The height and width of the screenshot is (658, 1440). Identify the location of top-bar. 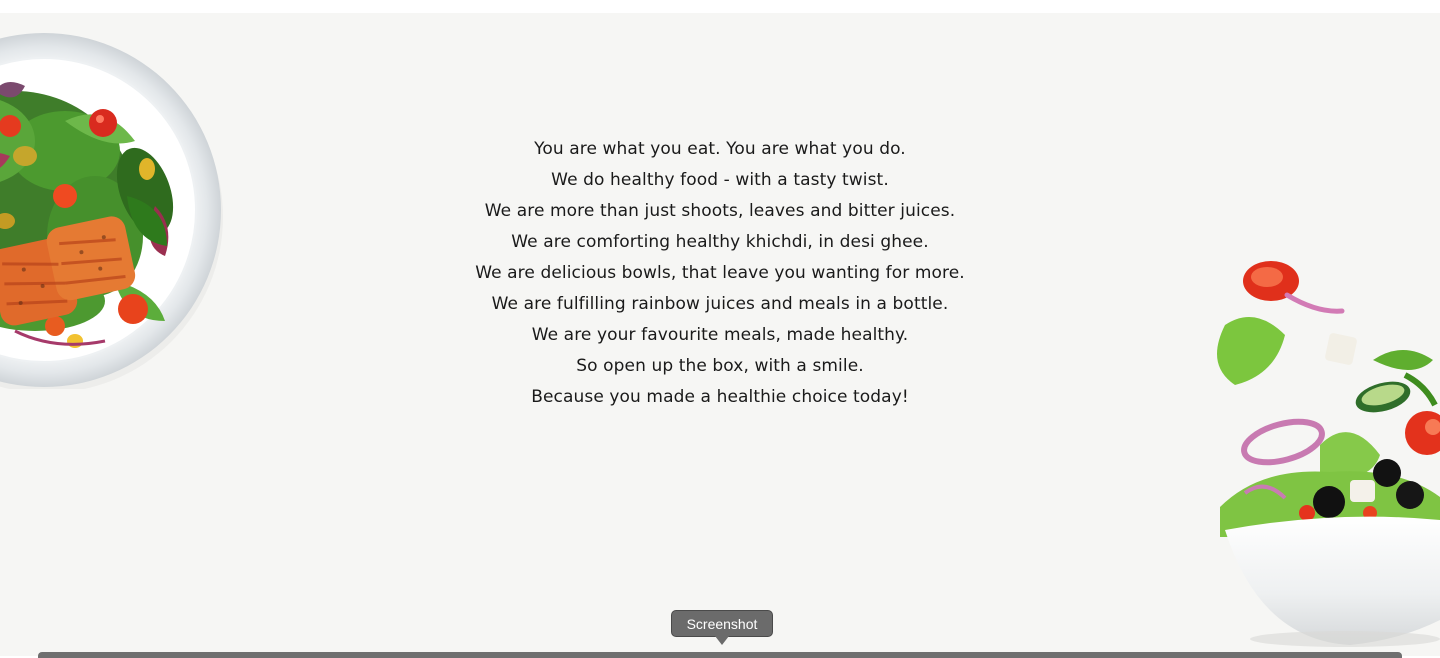
(720, 6).